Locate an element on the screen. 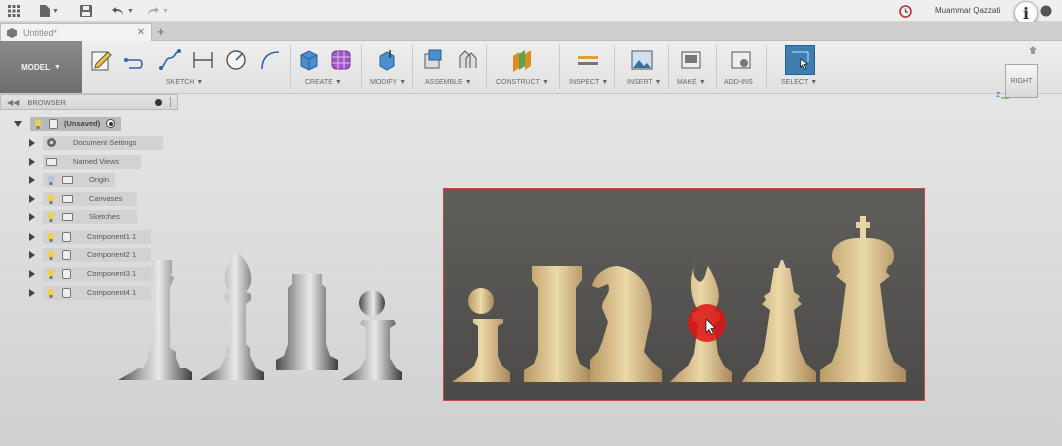 The width and height of the screenshot is (1062, 446). ribbon-group-modify: MODIFY ▼ is located at coordinates (388, 82).